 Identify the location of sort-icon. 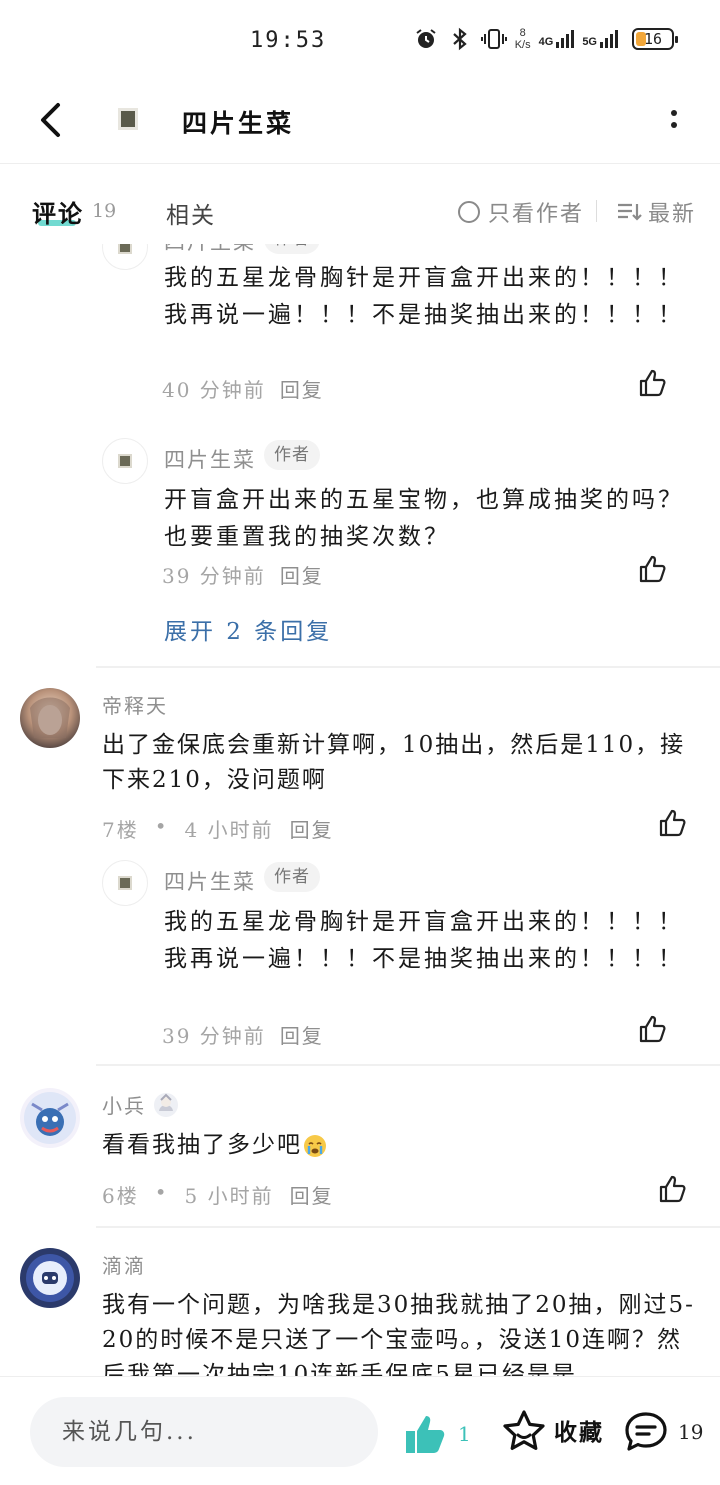
(630, 212).